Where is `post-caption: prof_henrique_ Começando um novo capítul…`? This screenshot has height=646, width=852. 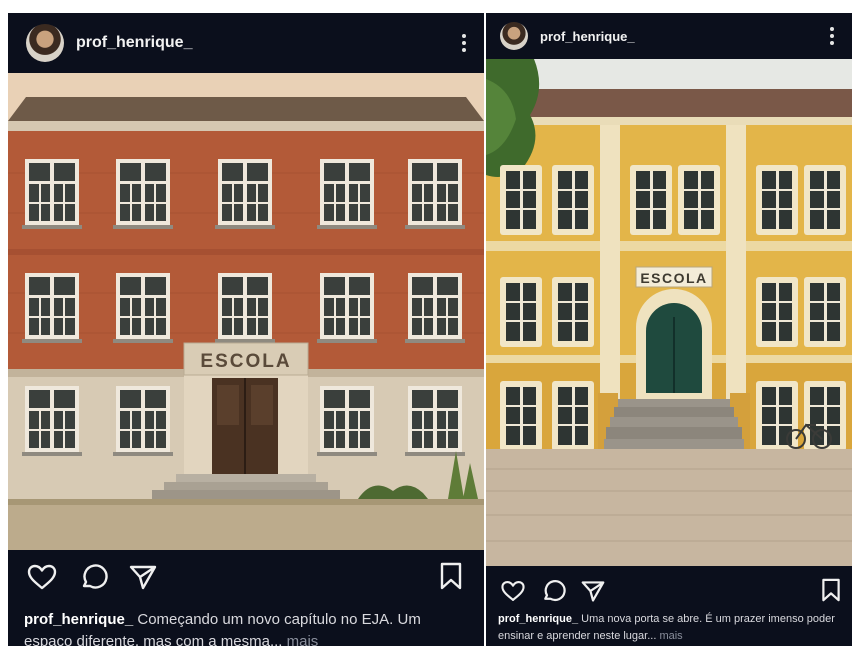
post-caption: prof_henrique_ Começando um novo capítul… is located at coordinates (246, 627).